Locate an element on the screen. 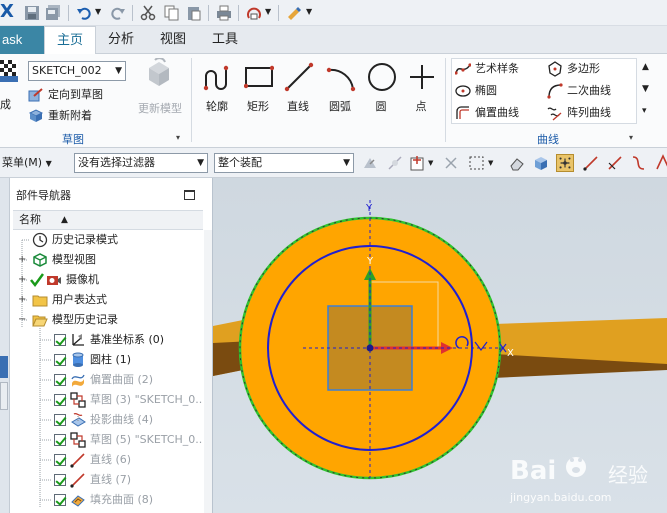 This screenshot has height=513, width=667. tree-item-model-views: + 模型视图 is located at coordinates (109, 260).